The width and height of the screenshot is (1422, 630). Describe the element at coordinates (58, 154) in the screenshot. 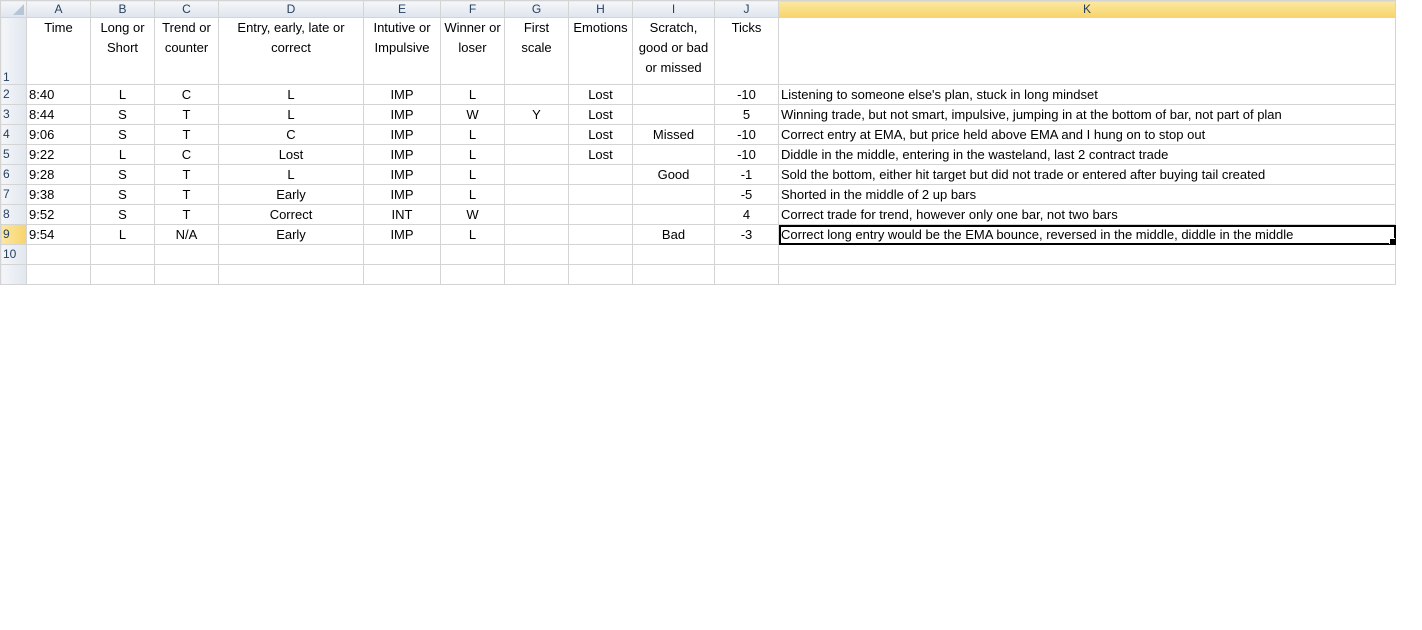

I see `cell-a: 9:22` at that location.